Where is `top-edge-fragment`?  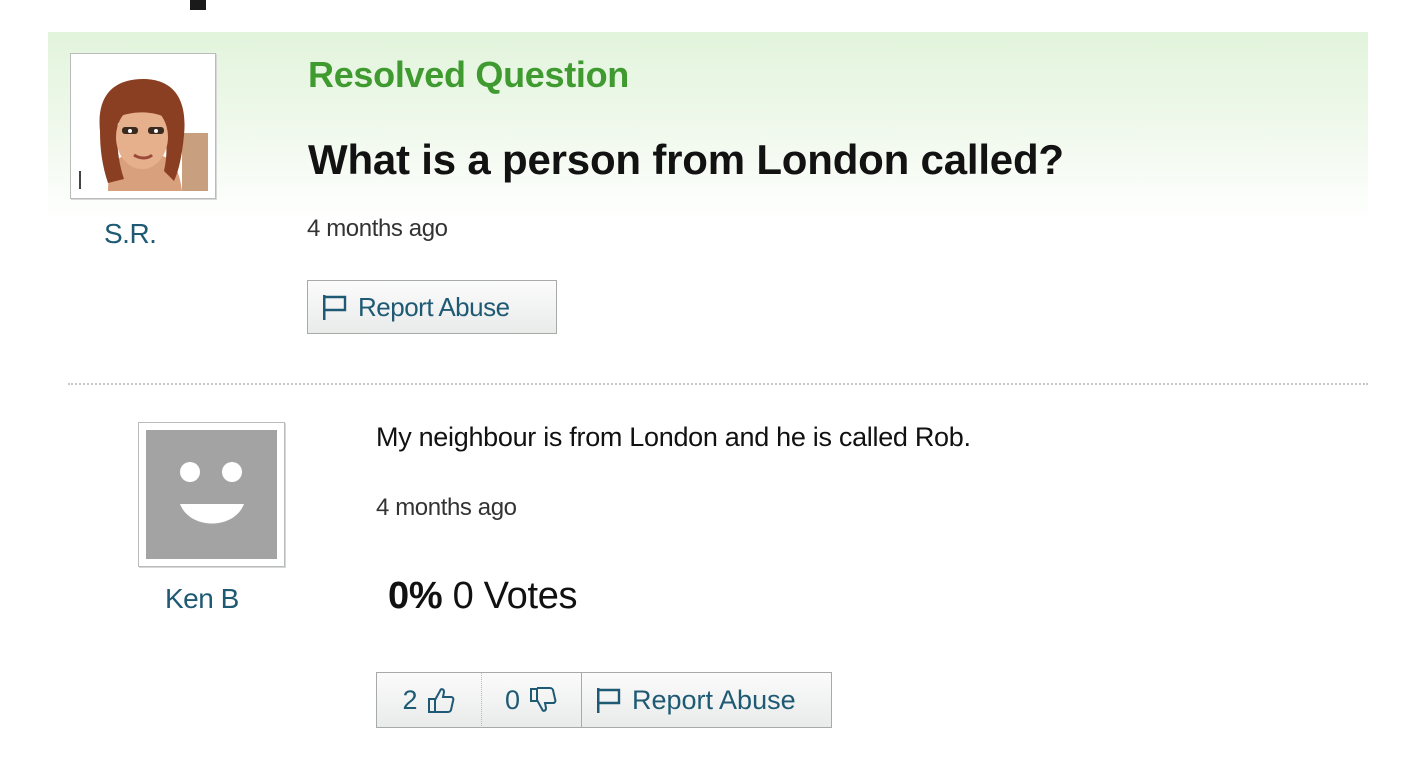 top-edge-fragment is located at coordinates (198, 5).